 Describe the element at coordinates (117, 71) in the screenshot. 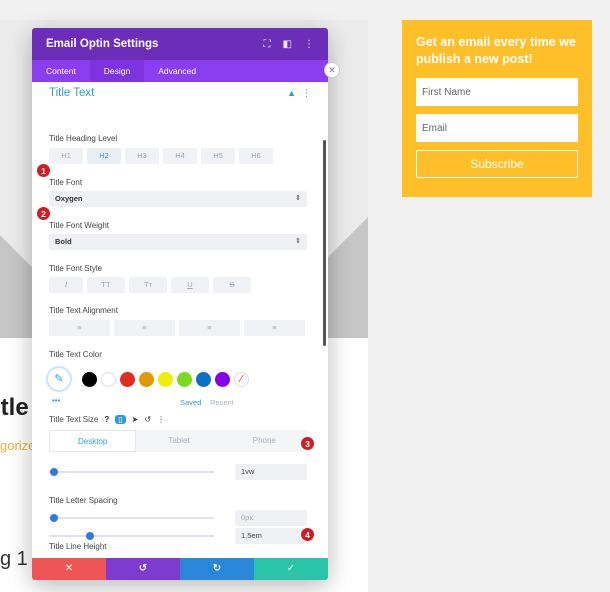

I see `tab-design: Design` at that location.